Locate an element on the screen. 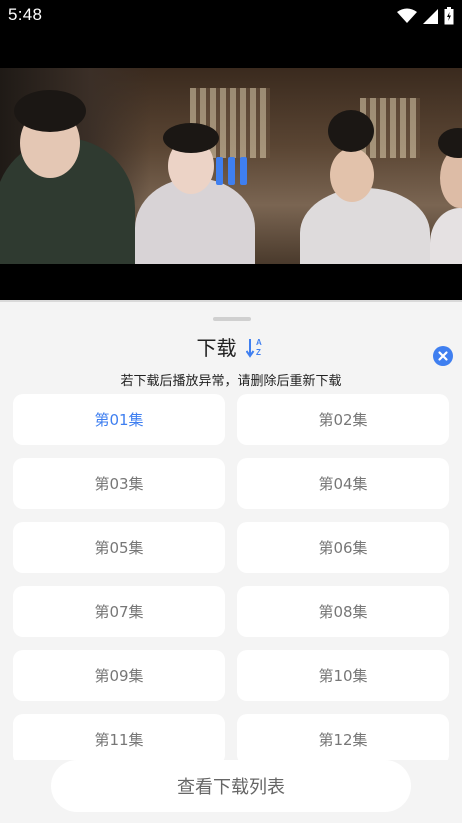 This screenshot has height=823, width=462. close-circle-icon is located at coordinates (443, 356).